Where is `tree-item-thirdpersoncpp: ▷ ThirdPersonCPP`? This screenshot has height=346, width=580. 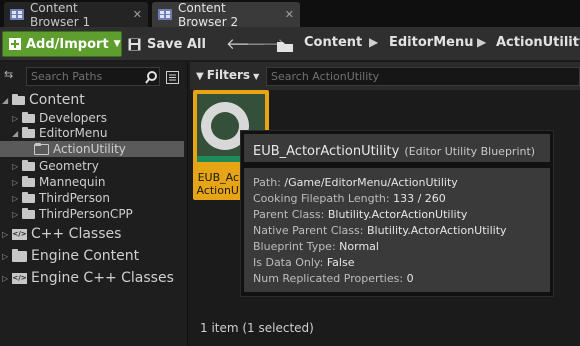
tree-item-thirdpersoncpp: ▷ ThirdPersonCPP is located at coordinates (72, 214).